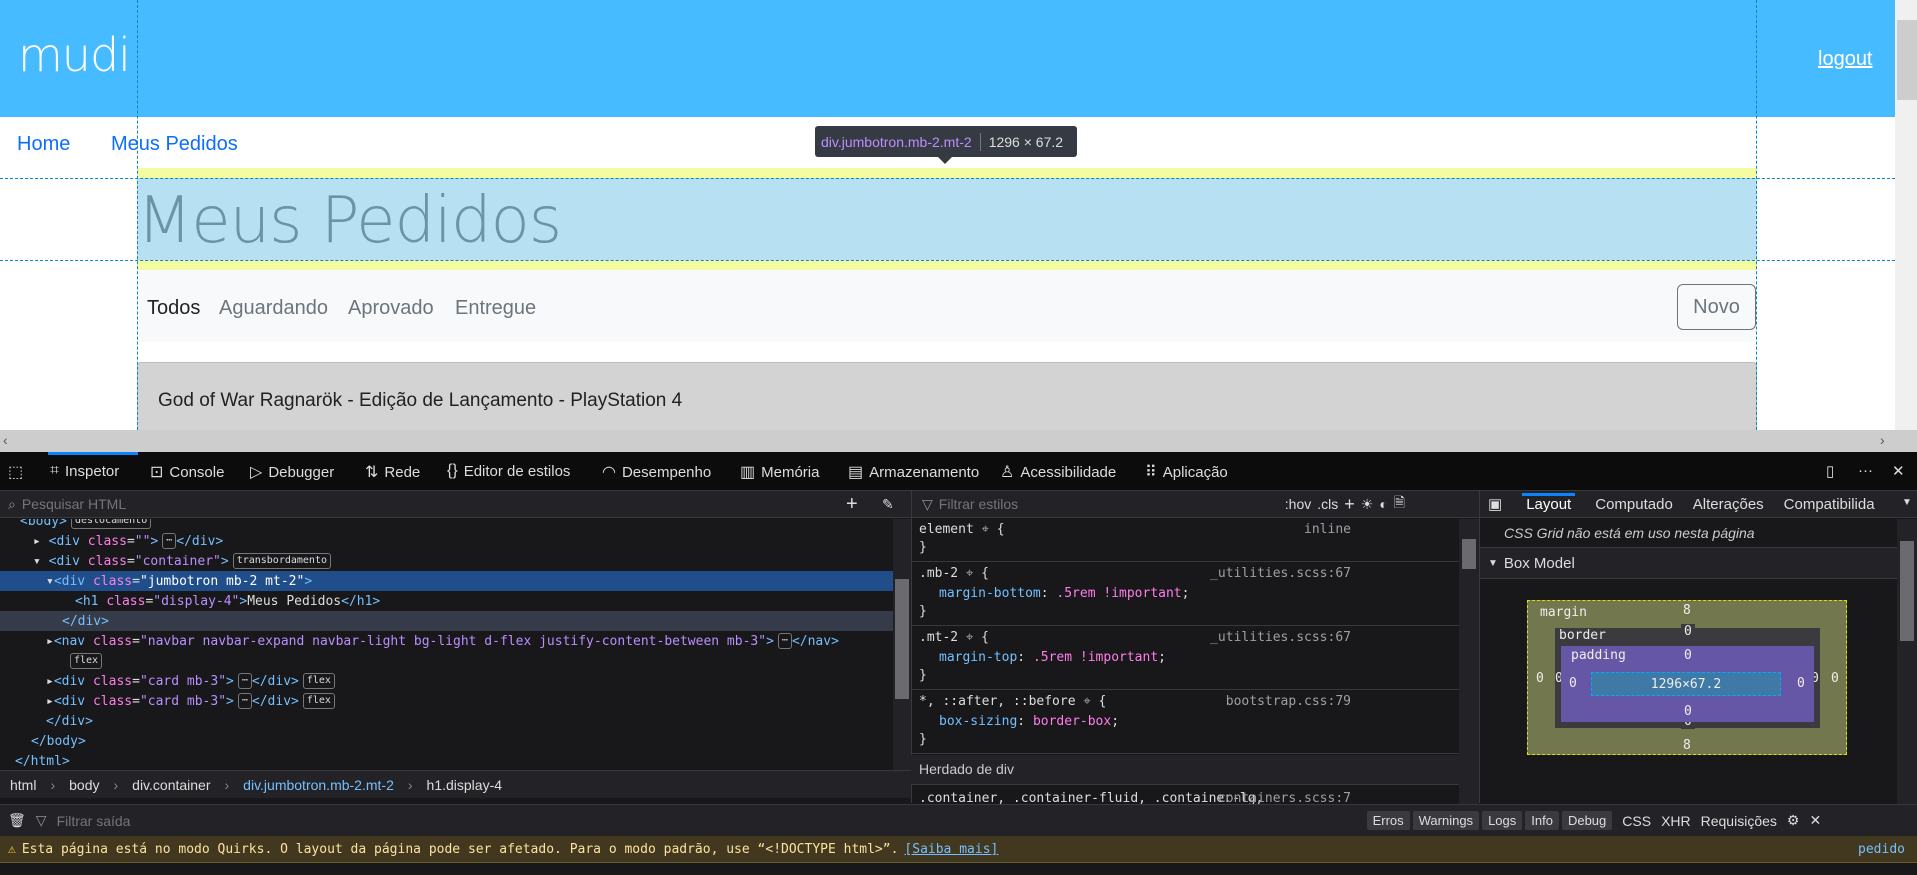  Describe the element at coordinates (997, 701) in the screenshot. I see `rule-selector: *, ::after, ::before` at that location.